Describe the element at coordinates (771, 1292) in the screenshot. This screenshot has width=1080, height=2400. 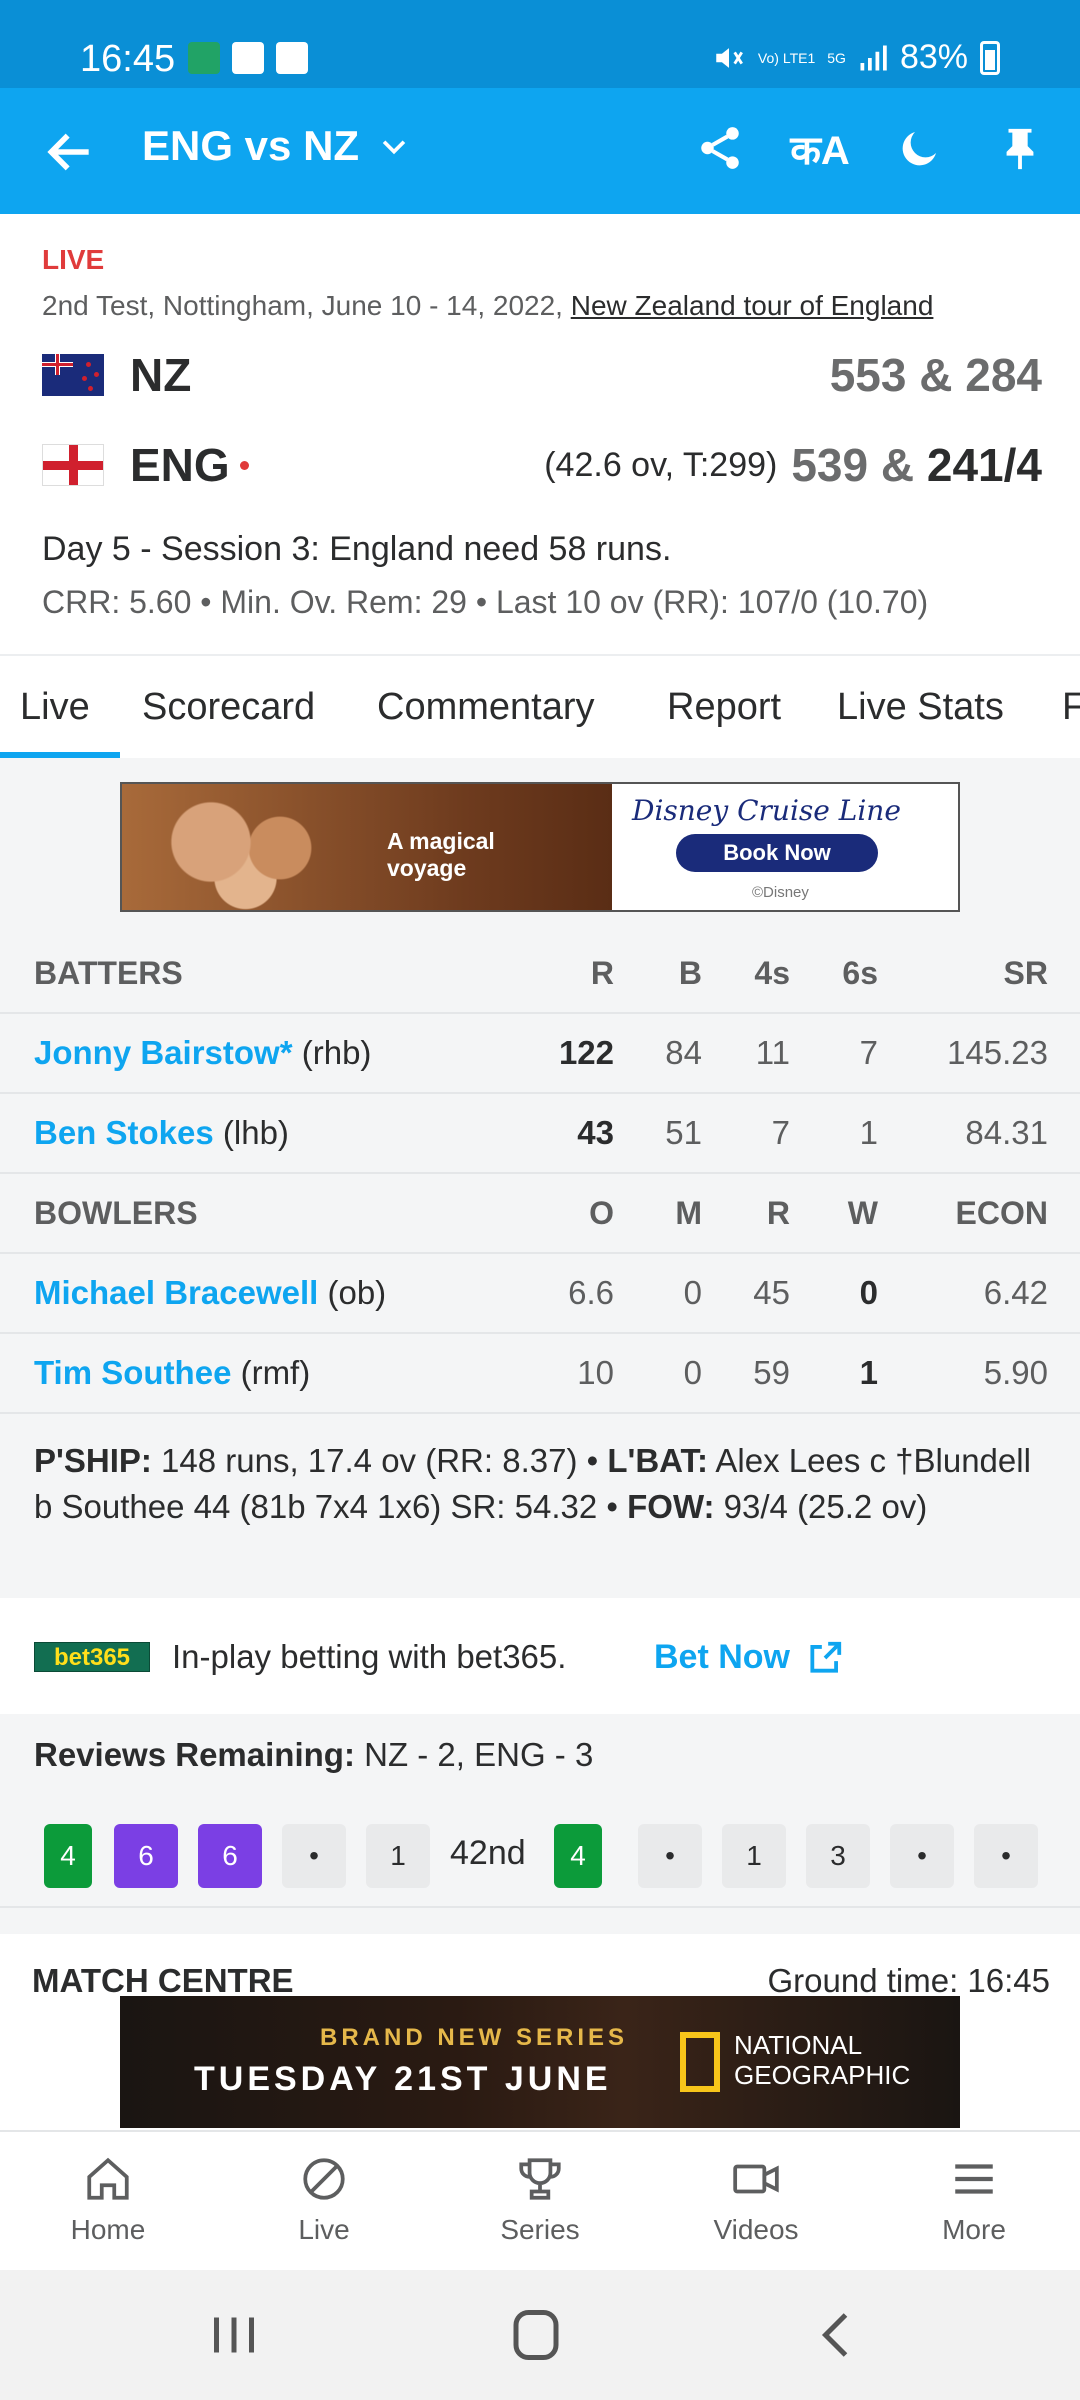
I see `bowler-runs: 45` at that location.